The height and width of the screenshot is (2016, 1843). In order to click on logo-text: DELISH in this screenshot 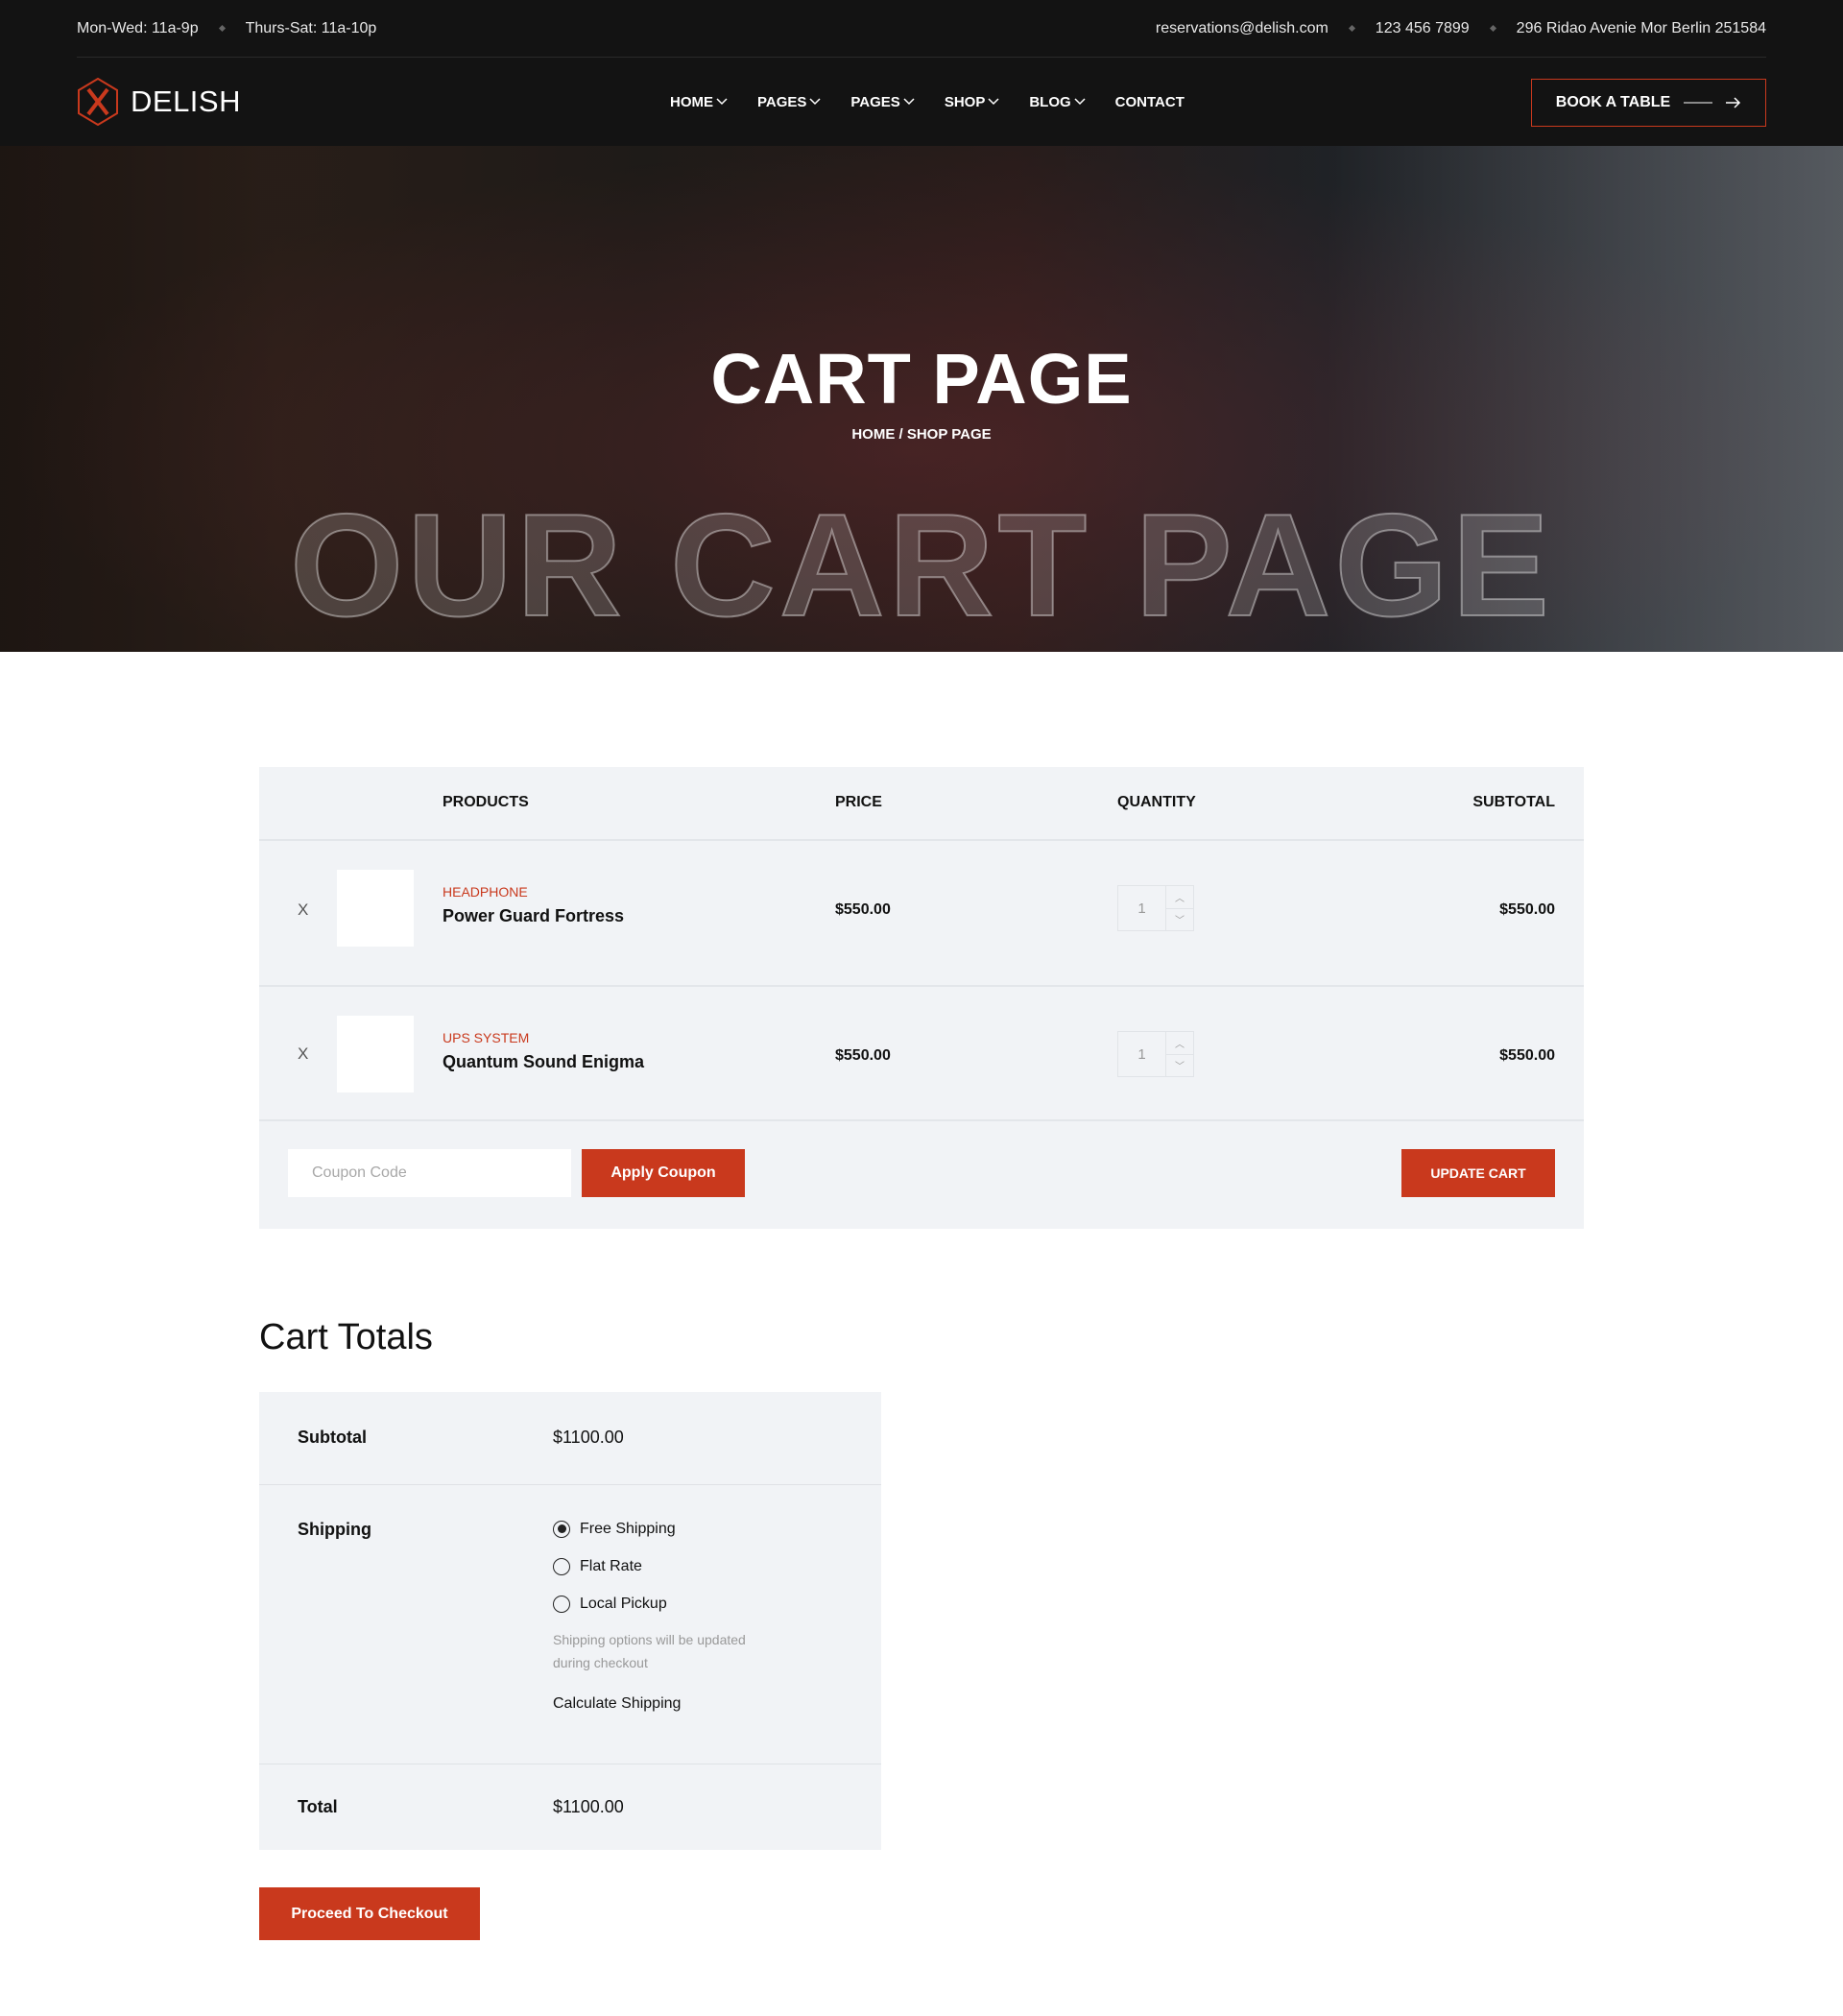, I will do `click(186, 101)`.